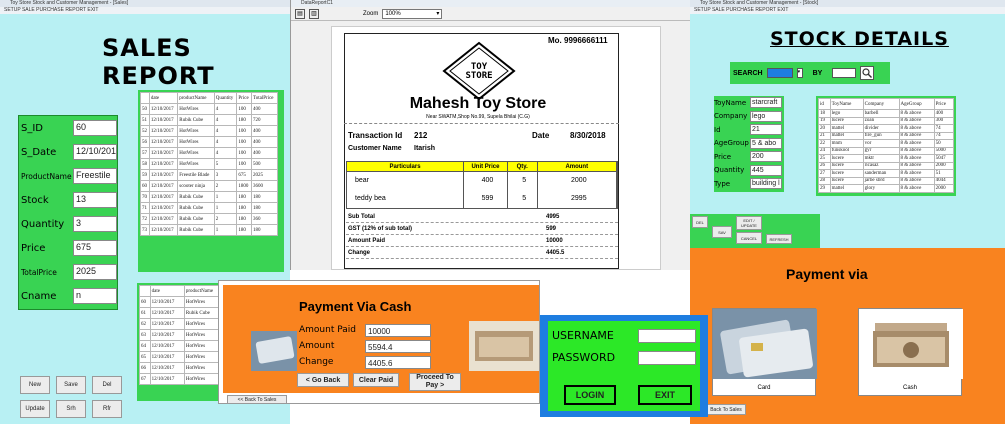 The height and width of the screenshot is (424, 1005). Describe the element at coordinates (886, 173) in the screenshot. I see `table-row: 27 lucere sanderman 8 & above 51` at that location.